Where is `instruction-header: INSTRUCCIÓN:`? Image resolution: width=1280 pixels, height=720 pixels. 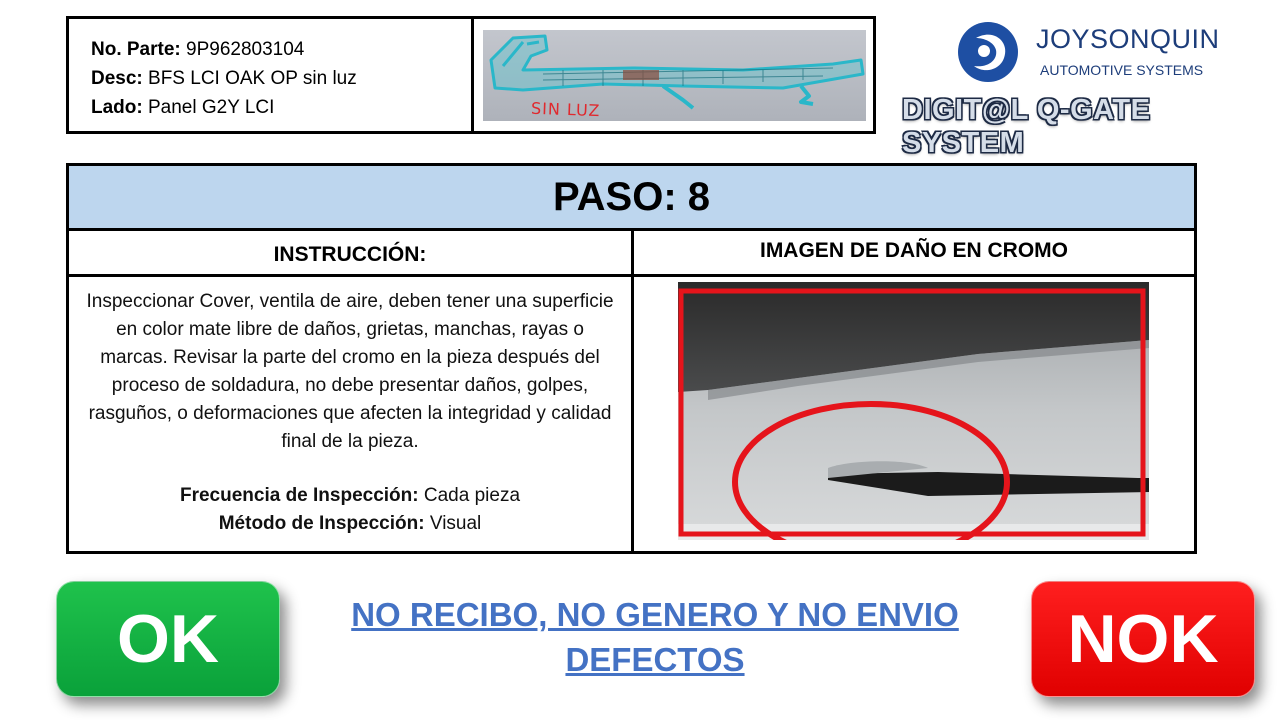
instruction-header: INSTRUCCIÓN: is located at coordinates (350, 254).